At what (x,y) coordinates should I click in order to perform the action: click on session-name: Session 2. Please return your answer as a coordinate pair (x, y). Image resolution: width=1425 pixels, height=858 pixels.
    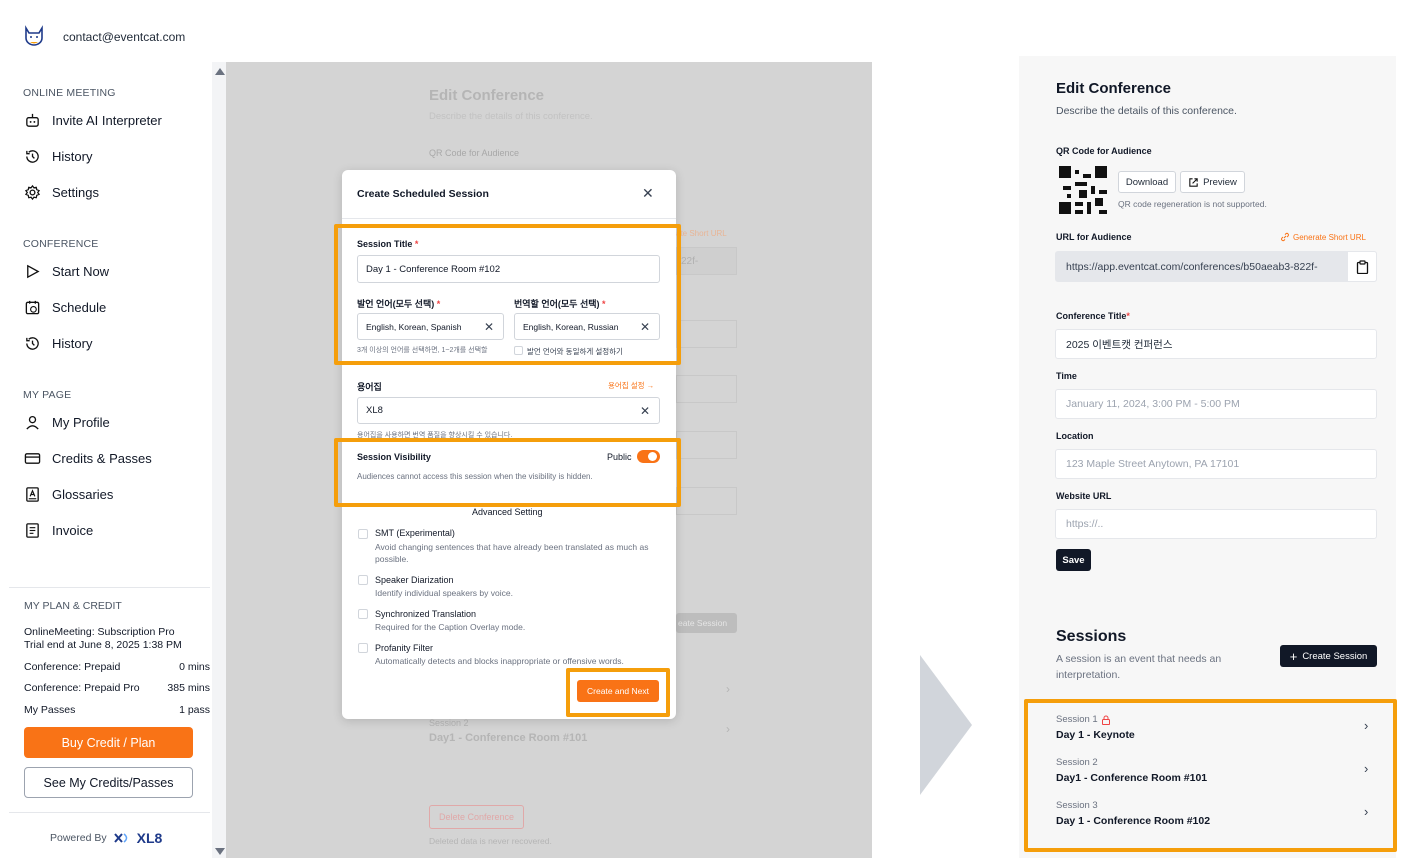
    Looking at the image, I should click on (1077, 762).